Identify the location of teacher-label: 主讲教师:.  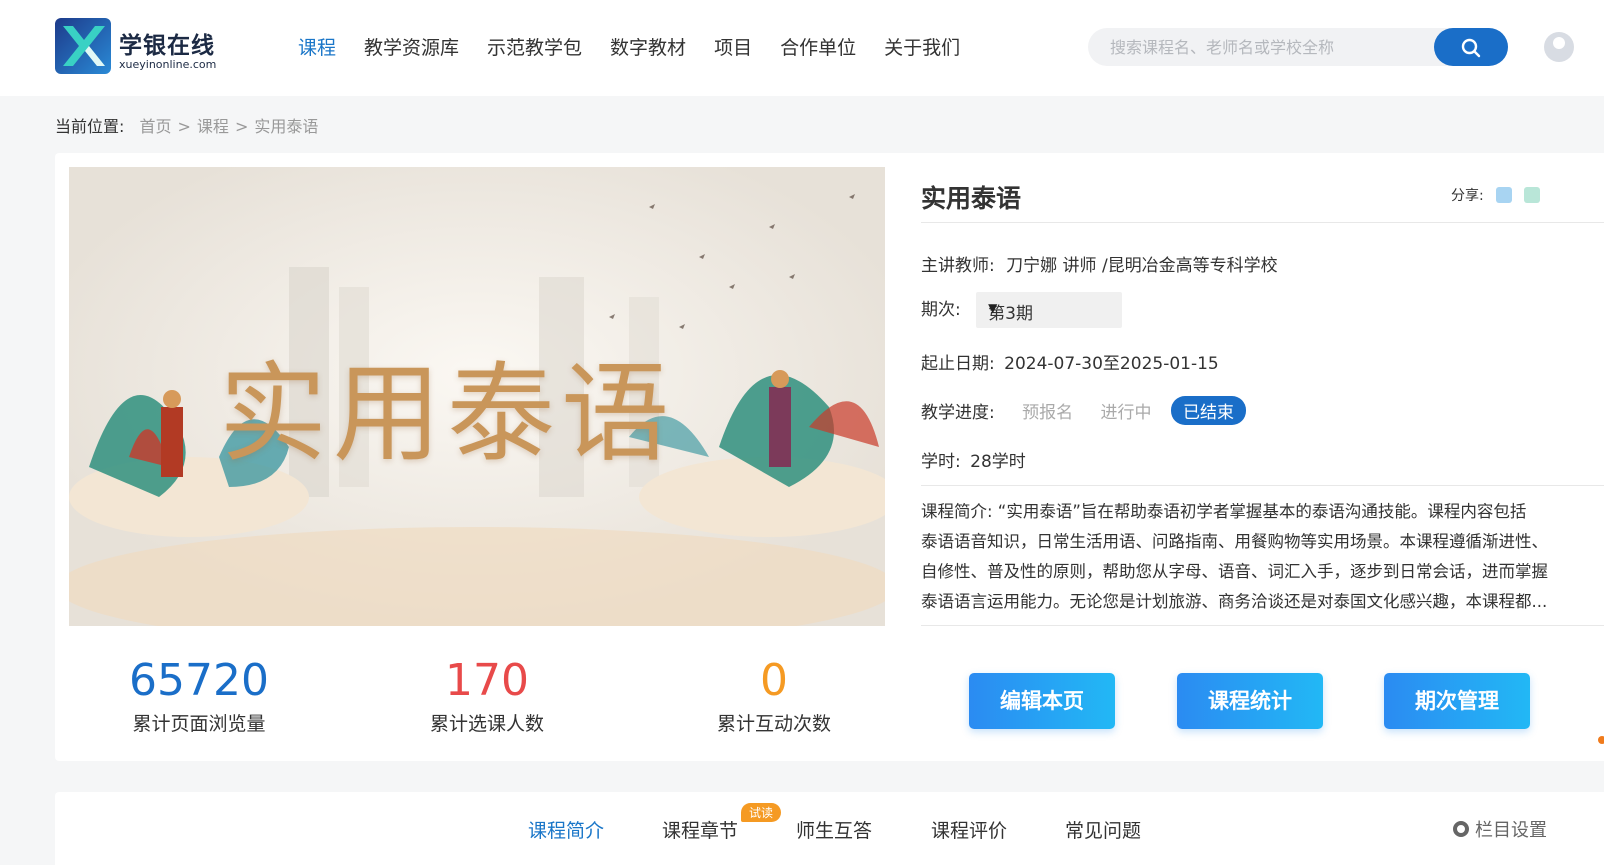
(958, 266).